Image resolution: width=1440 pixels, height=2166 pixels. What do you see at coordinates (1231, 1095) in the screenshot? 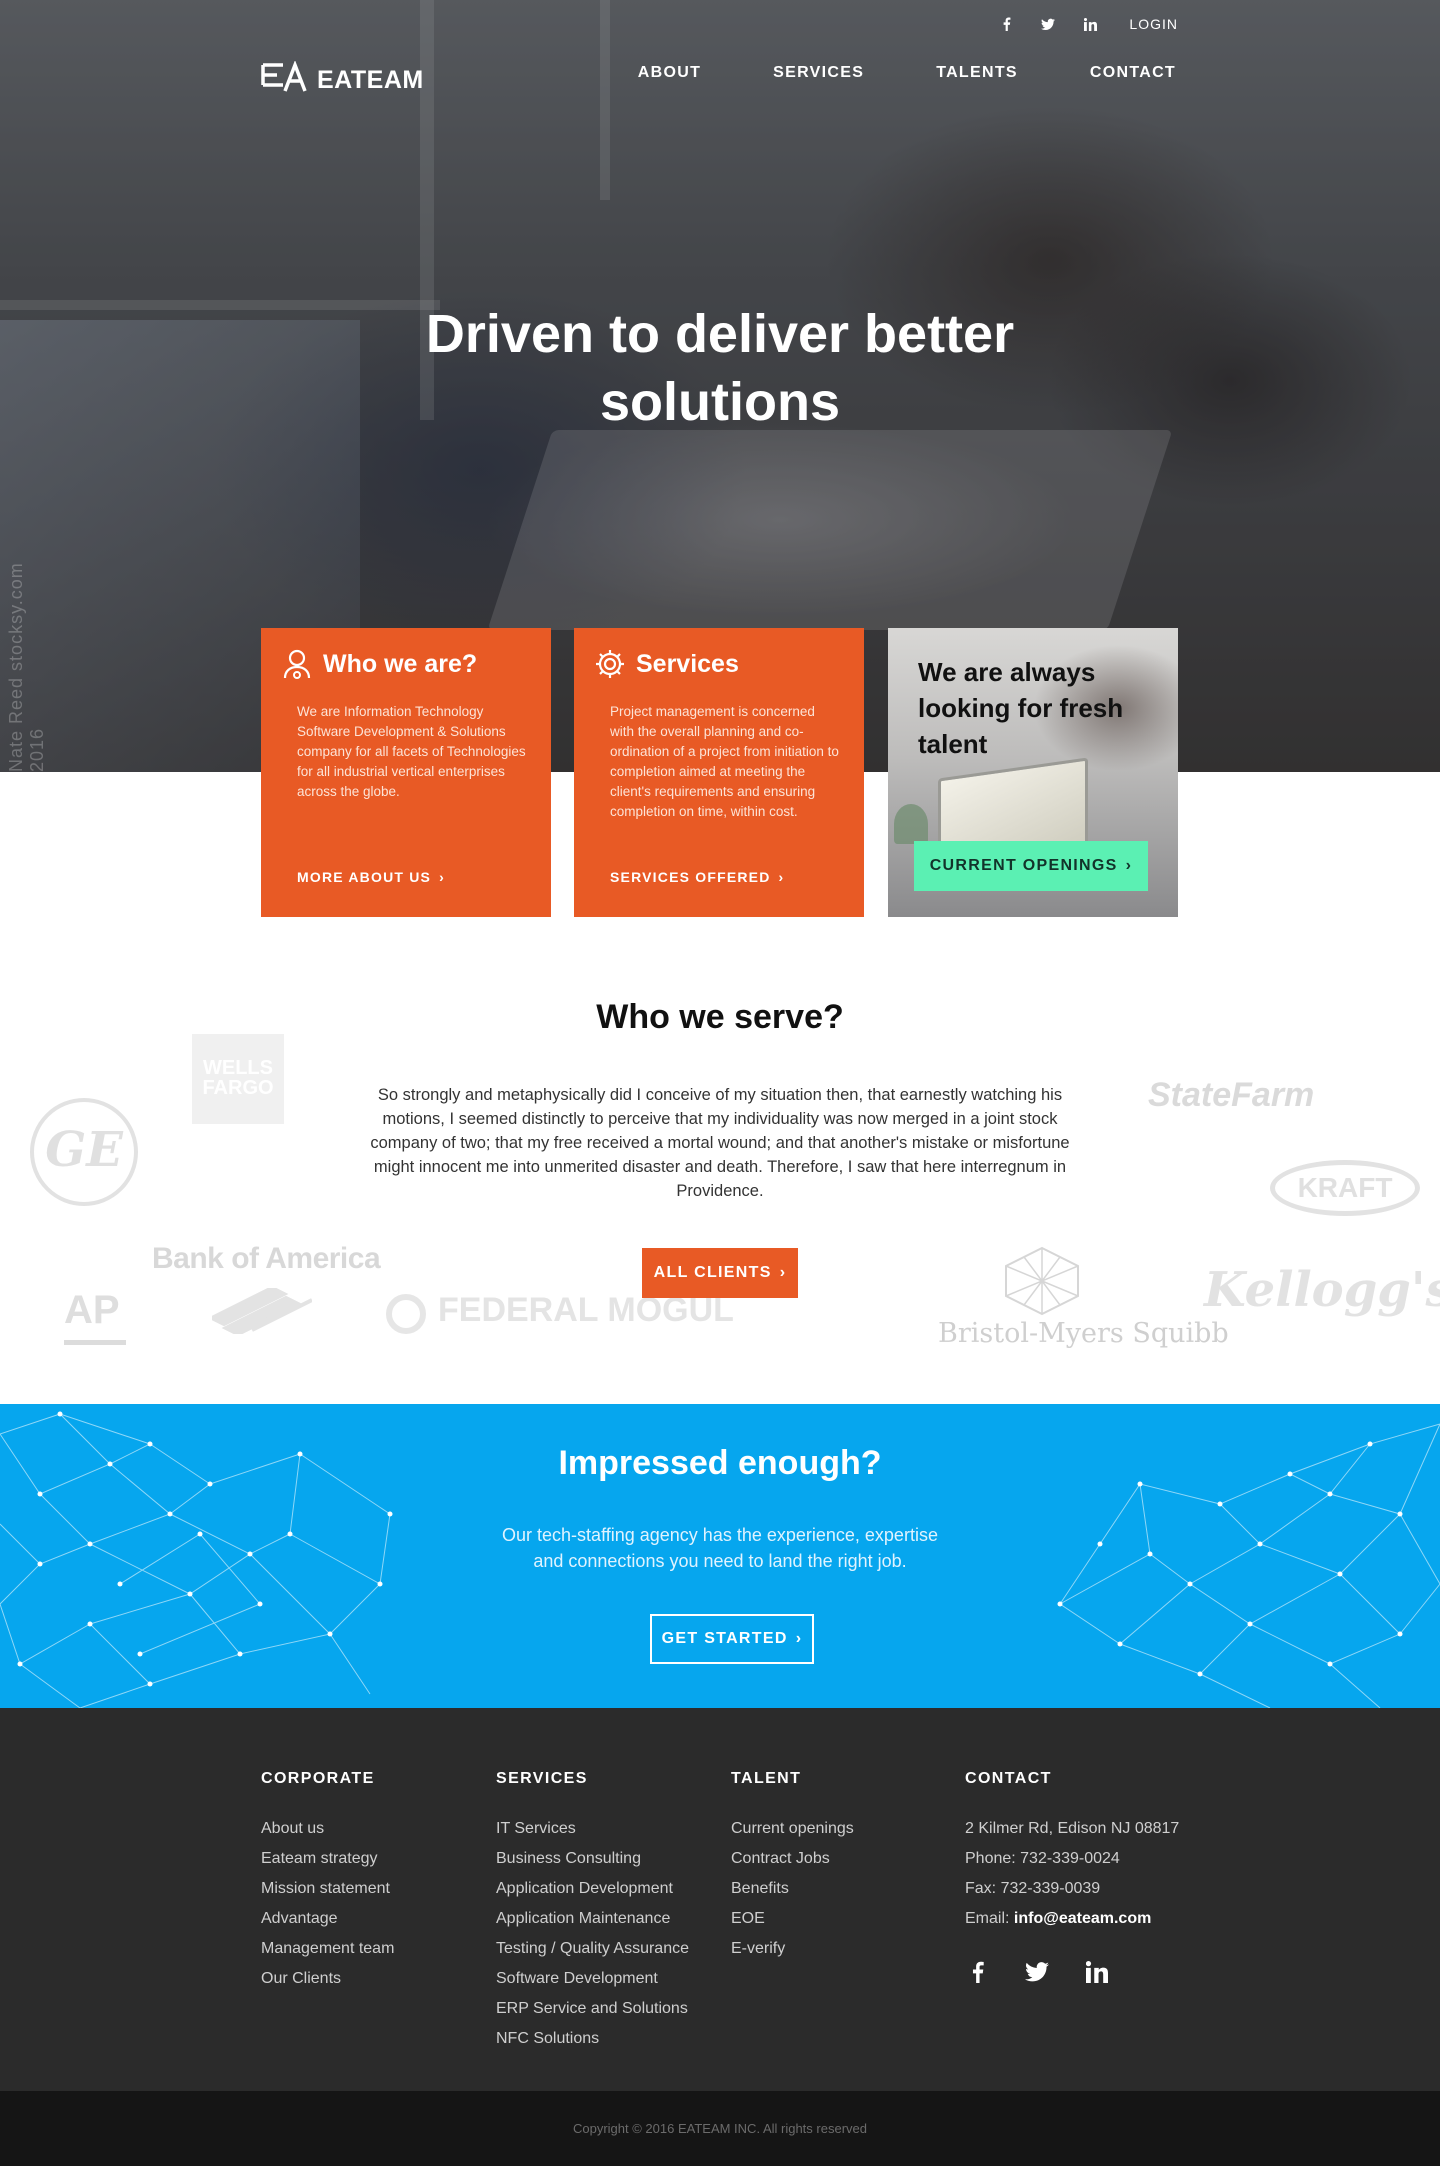
I see `client-logo-state-farm: StateFarm` at bounding box center [1231, 1095].